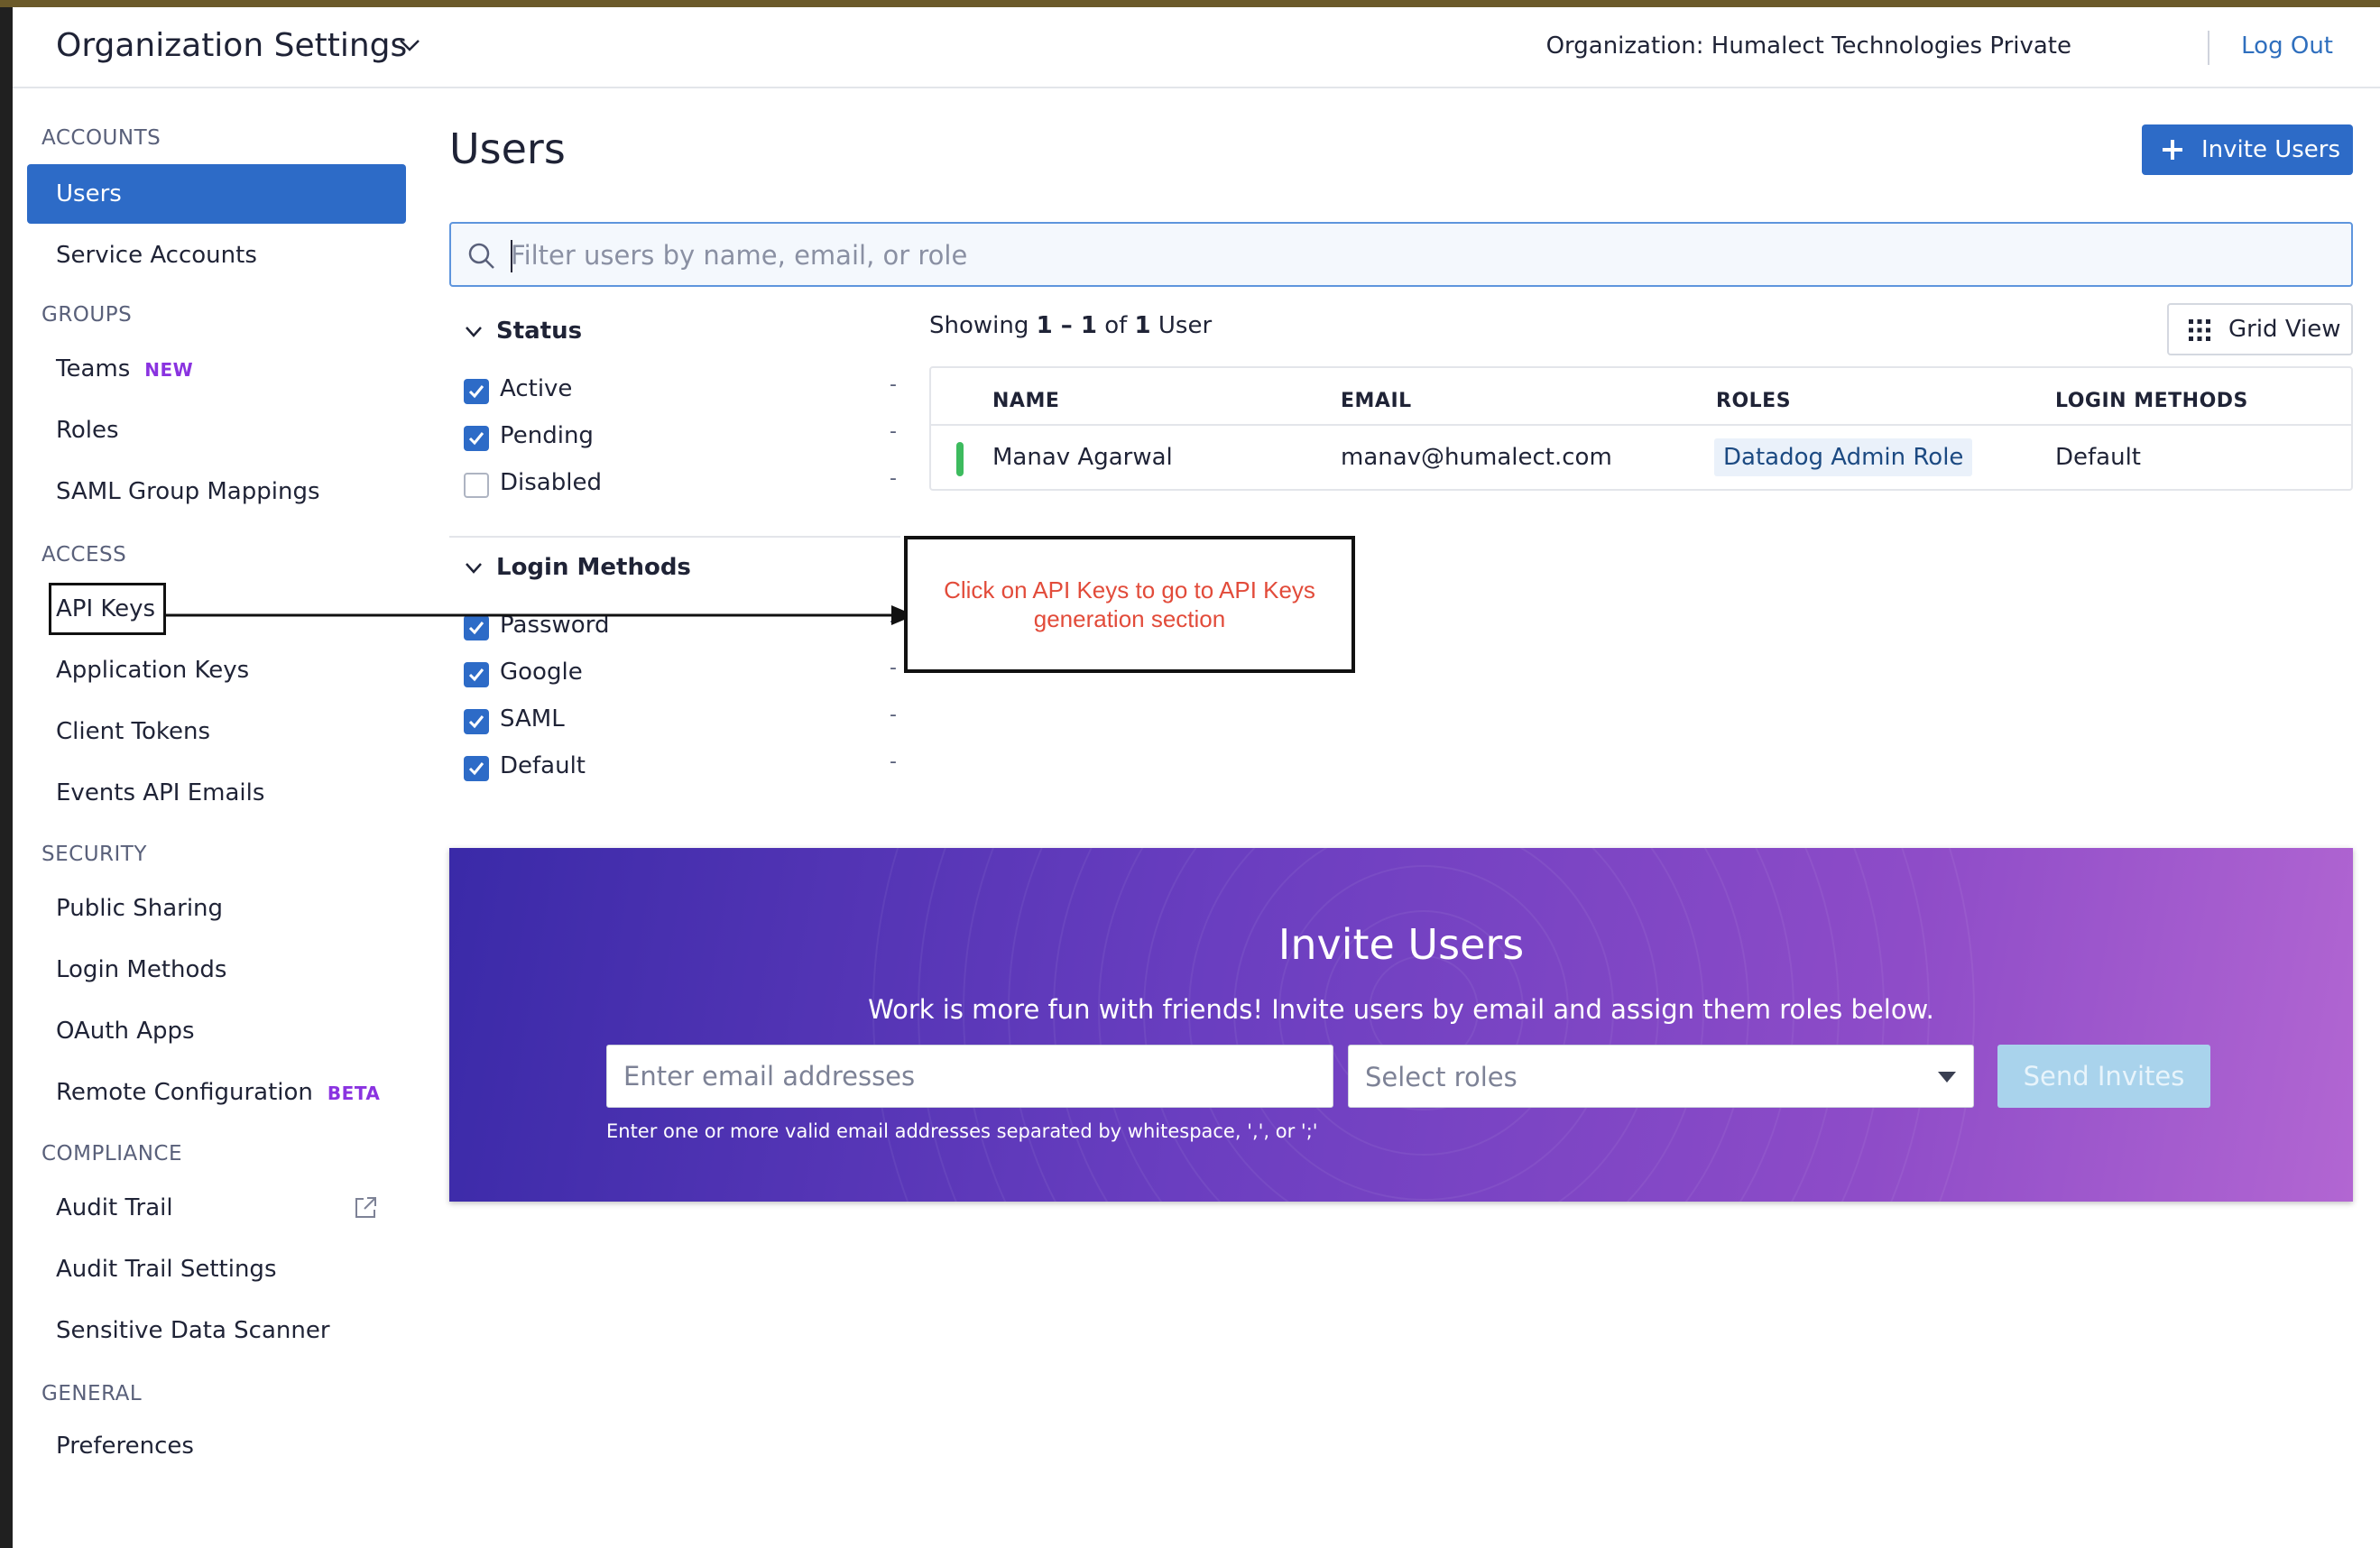 The height and width of the screenshot is (1548, 2380). What do you see at coordinates (2287, 46) in the screenshot?
I see `logout-link: Log Out` at bounding box center [2287, 46].